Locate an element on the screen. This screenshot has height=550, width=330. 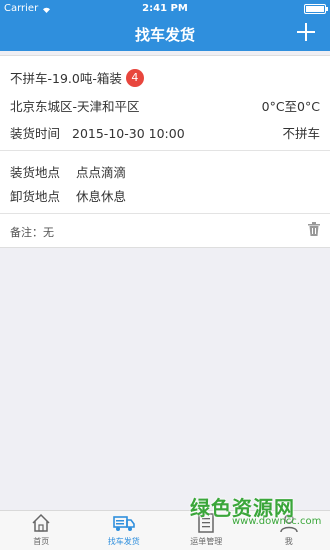
load-time-value: 2015-10-30 10:00 is located at coordinates (128, 133).